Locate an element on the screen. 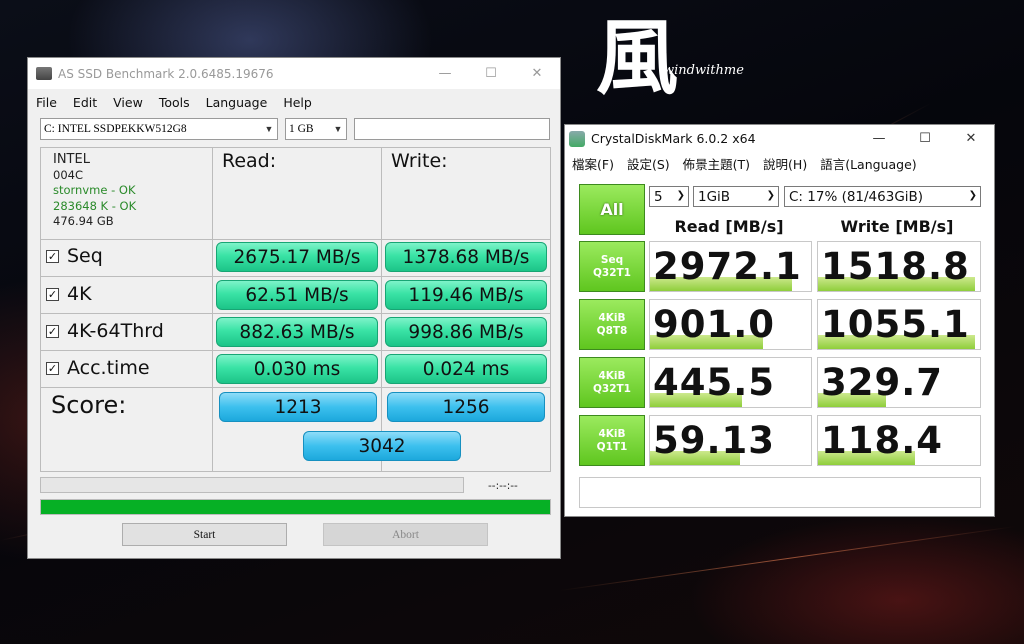 The image size is (1024, 644). write-result-cell: 118.4 is located at coordinates (899, 440).